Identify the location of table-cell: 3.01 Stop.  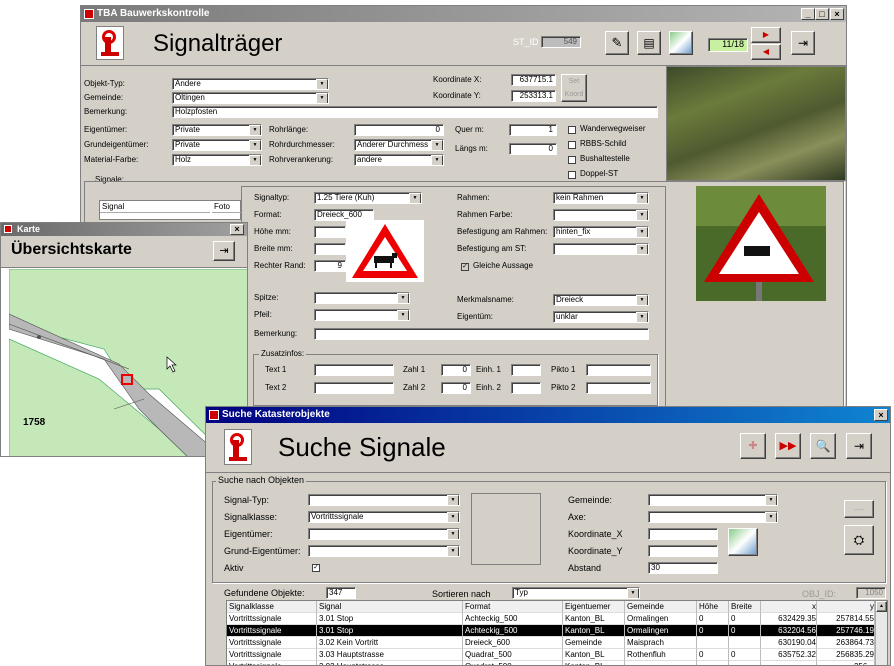
(390, 619).